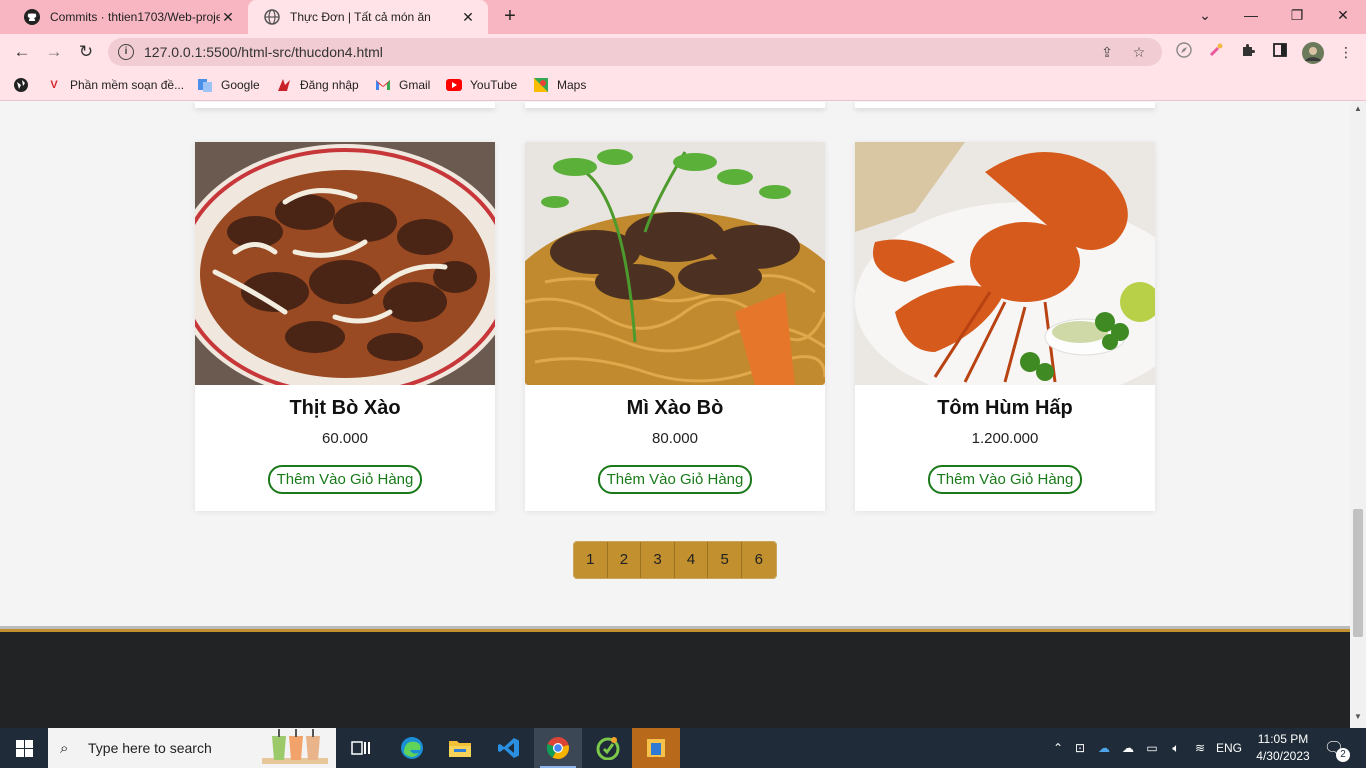  I want to click on restore-button: ❐, so click(1297, 15).